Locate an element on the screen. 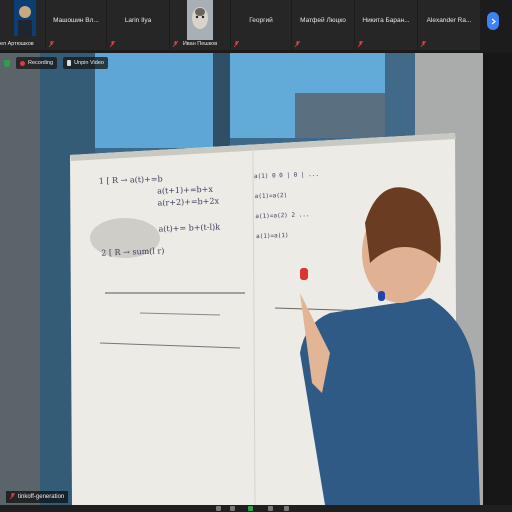 The image size is (512, 512). board-line: a(1)=a(1) is located at coordinates (272, 236).